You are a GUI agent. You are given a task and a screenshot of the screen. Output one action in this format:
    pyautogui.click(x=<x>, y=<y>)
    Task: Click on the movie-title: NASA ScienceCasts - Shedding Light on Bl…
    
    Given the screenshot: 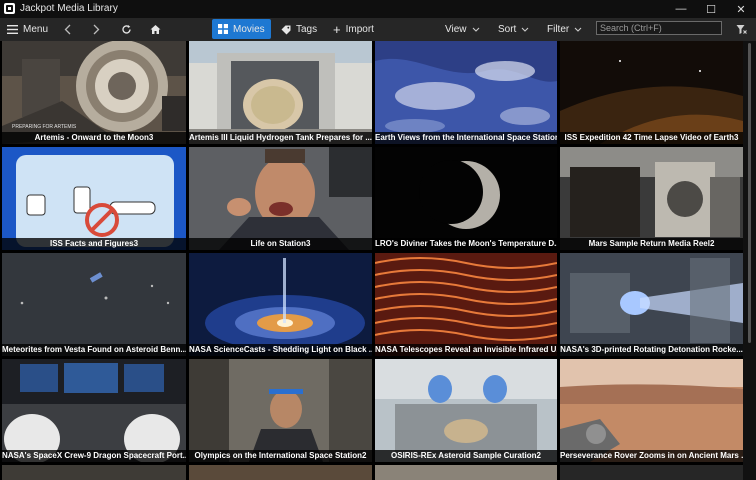 What is the action you would take?
    pyautogui.click(x=280, y=350)
    